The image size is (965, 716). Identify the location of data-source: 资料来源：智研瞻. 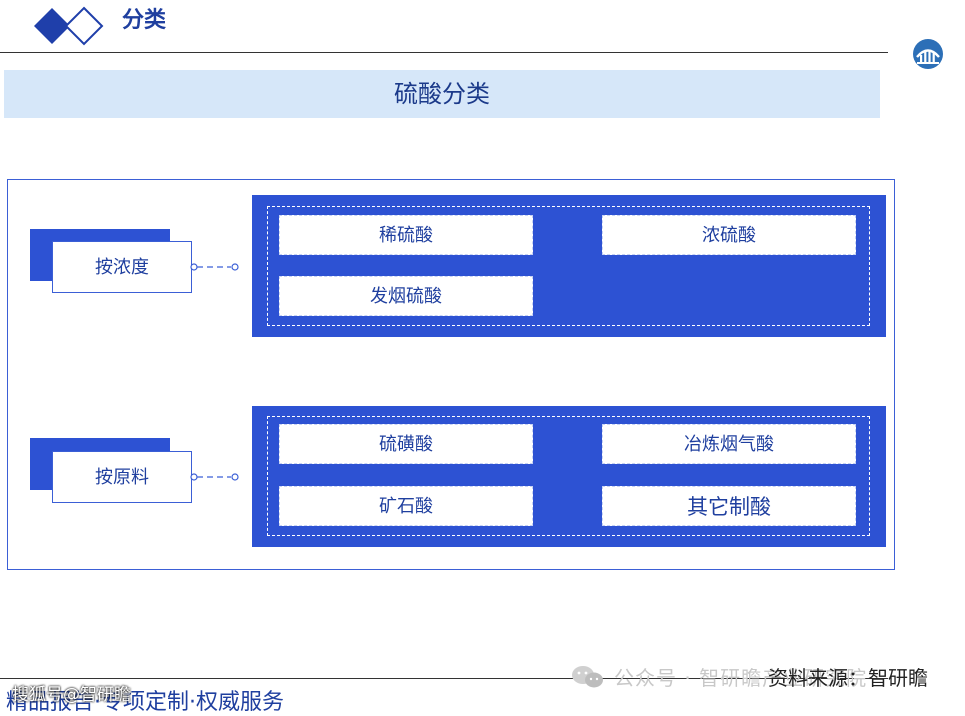
(848, 678).